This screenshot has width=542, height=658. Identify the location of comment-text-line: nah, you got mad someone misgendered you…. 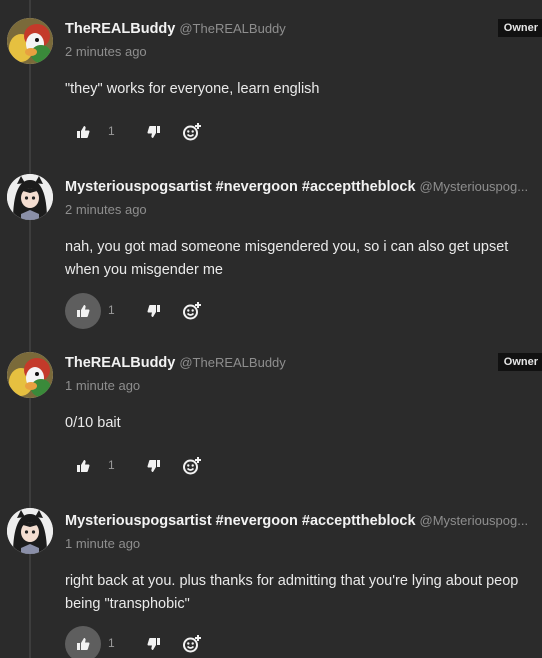
(287, 247).